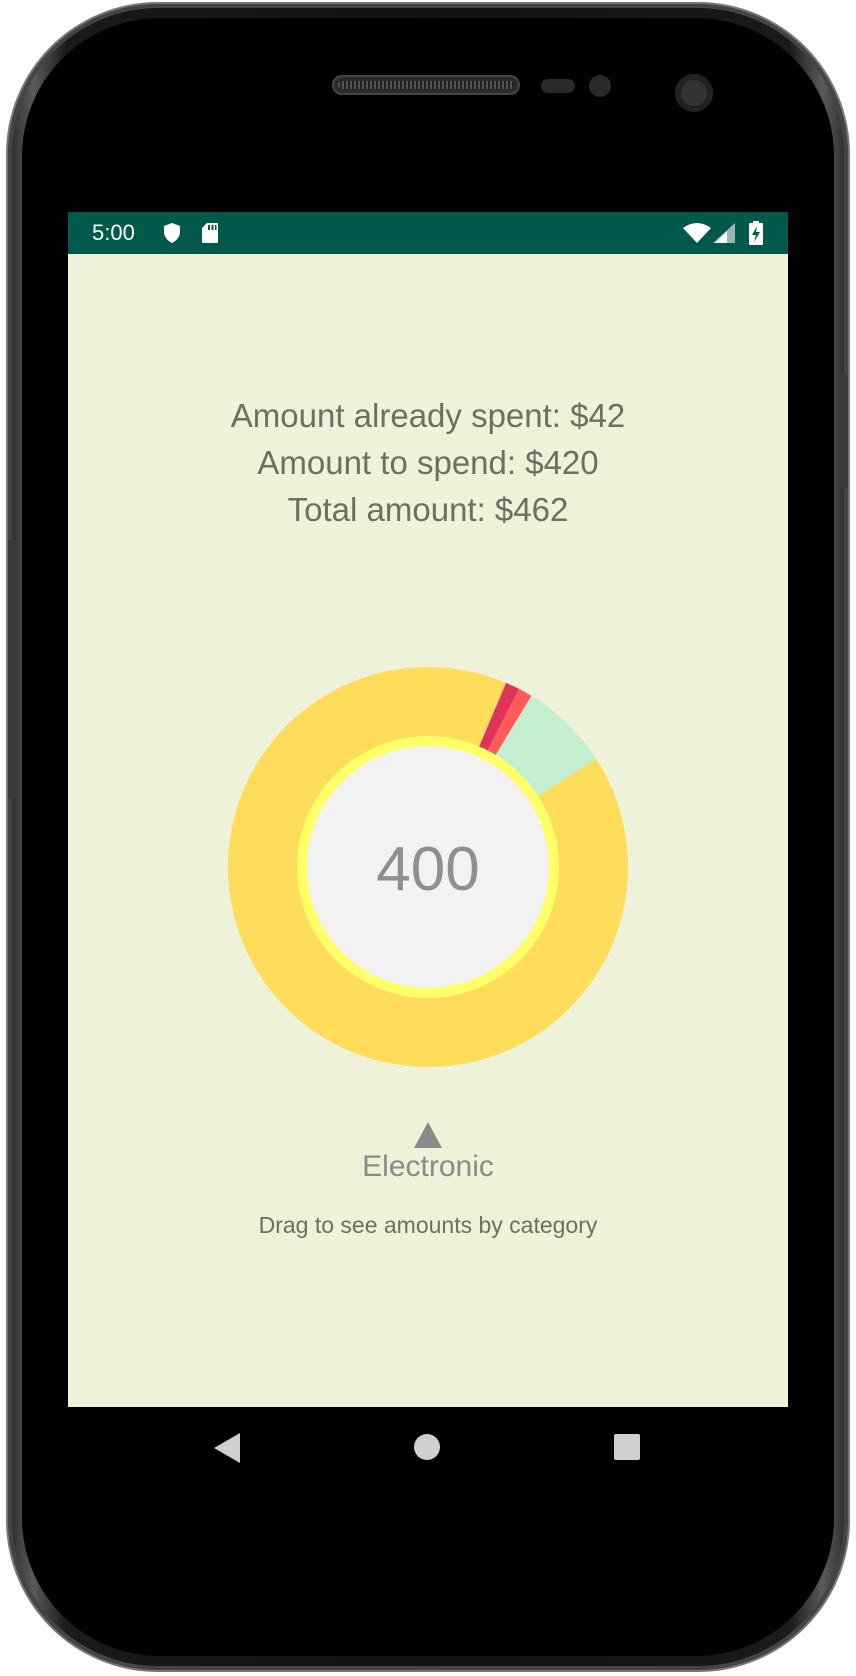 The image size is (856, 1676). I want to click on battery-charging-icon, so click(756, 235).